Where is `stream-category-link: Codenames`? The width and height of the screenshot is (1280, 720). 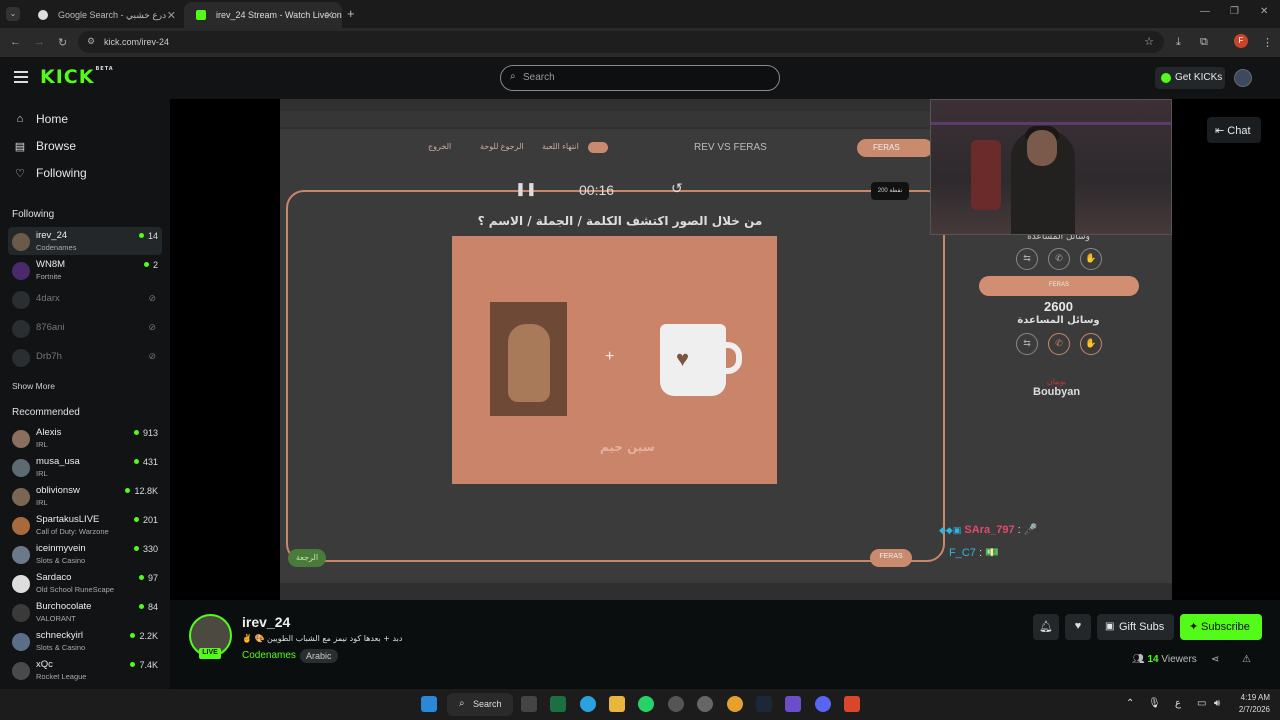
stream-category-link: Codenames is located at coordinates (269, 655).